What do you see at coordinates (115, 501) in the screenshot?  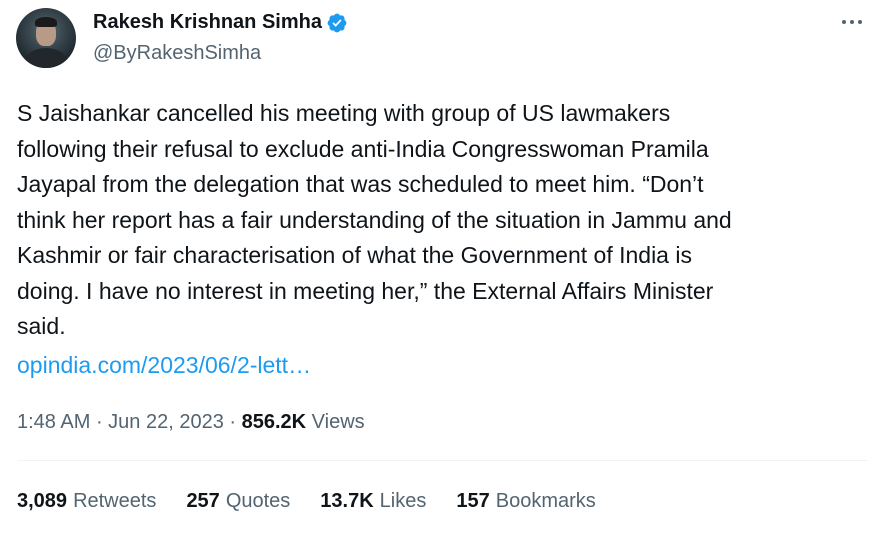 I see `retweets-label: Retweets` at bounding box center [115, 501].